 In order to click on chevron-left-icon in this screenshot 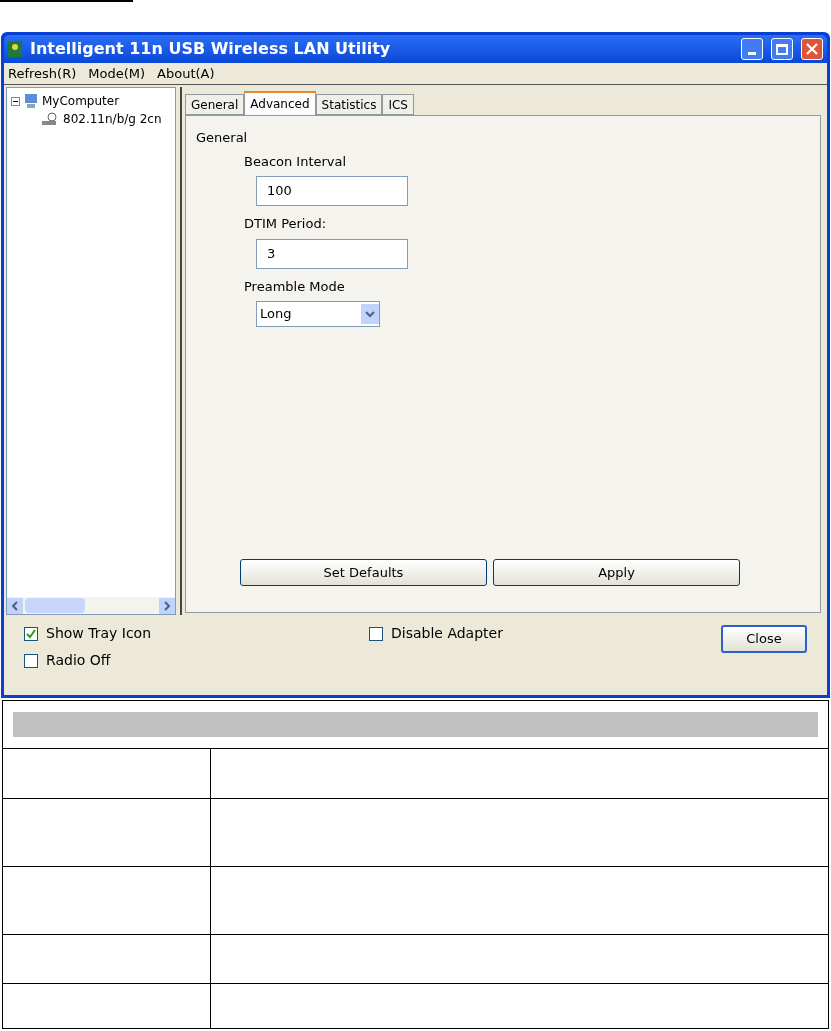, I will do `click(15, 605)`.